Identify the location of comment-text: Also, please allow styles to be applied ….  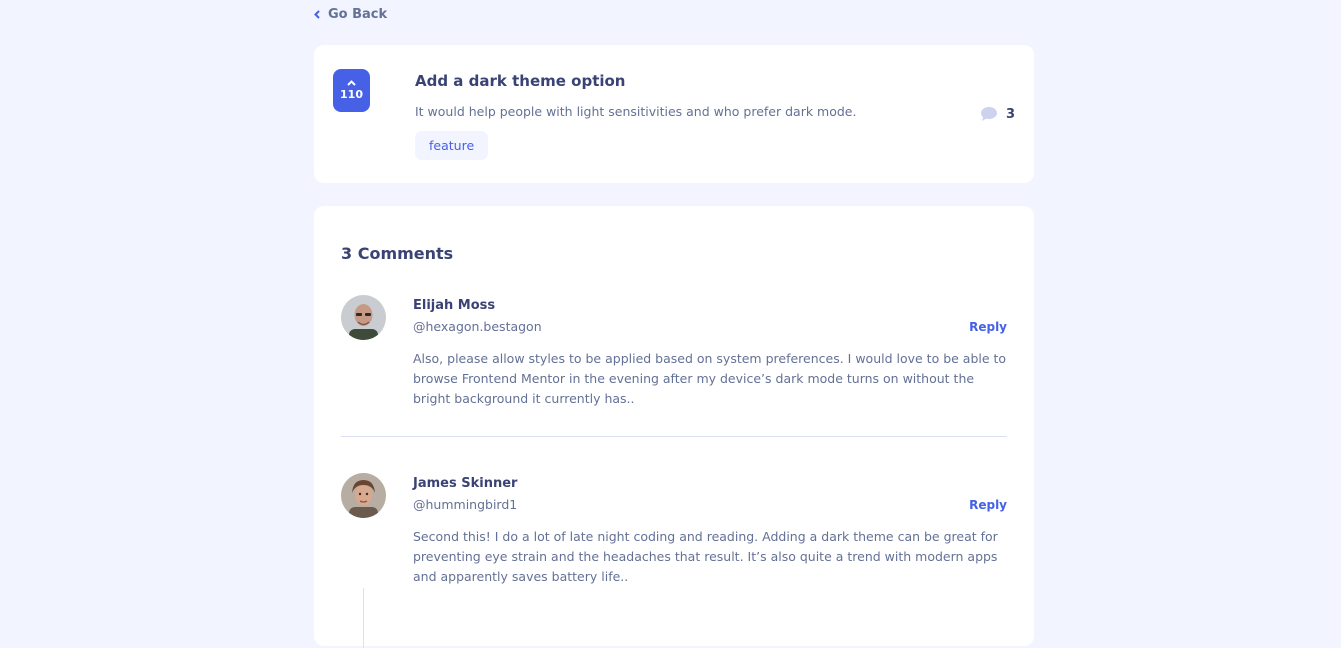
(710, 378).